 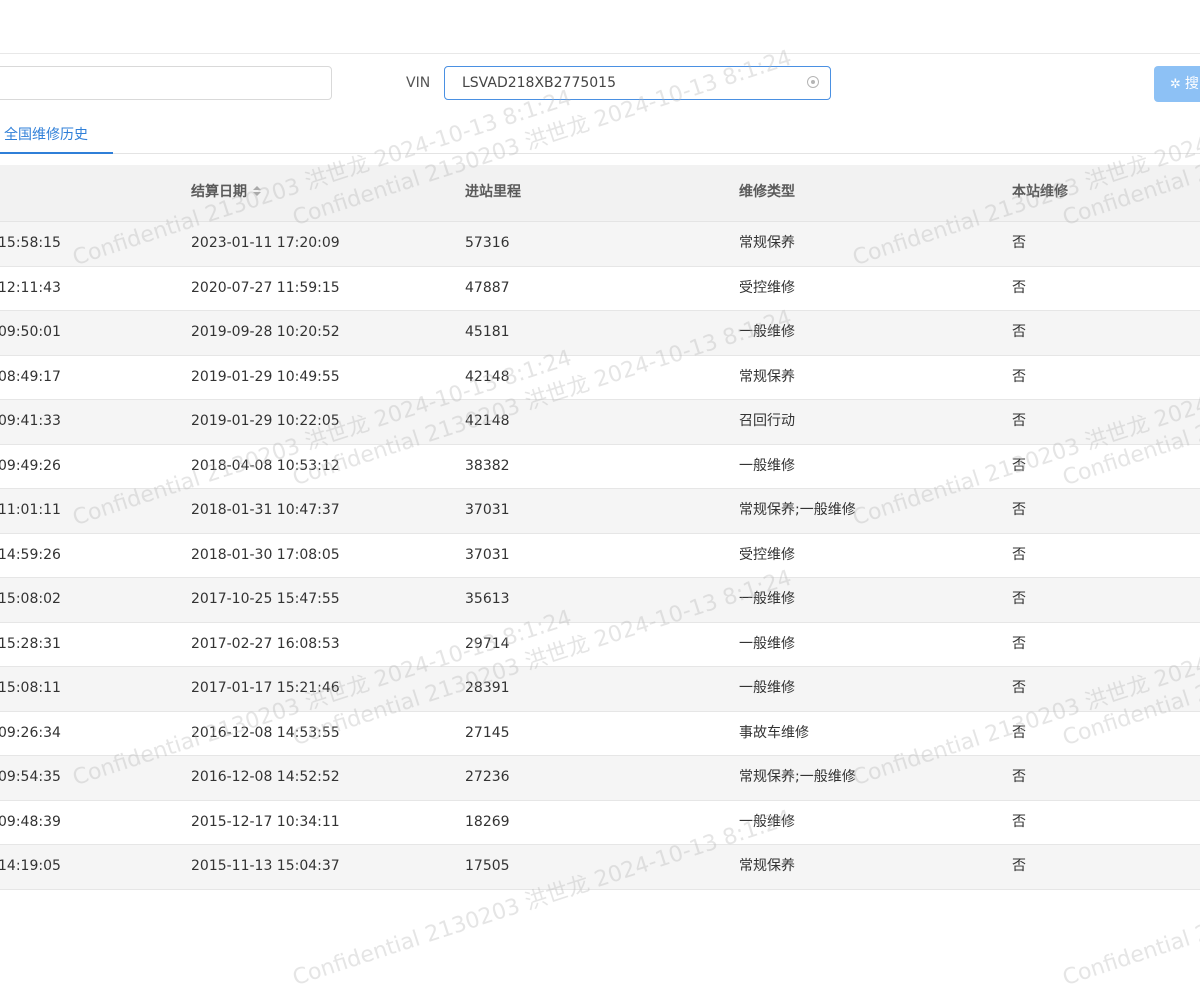 I want to click on tab-active-underline, so click(x=56, y=153).